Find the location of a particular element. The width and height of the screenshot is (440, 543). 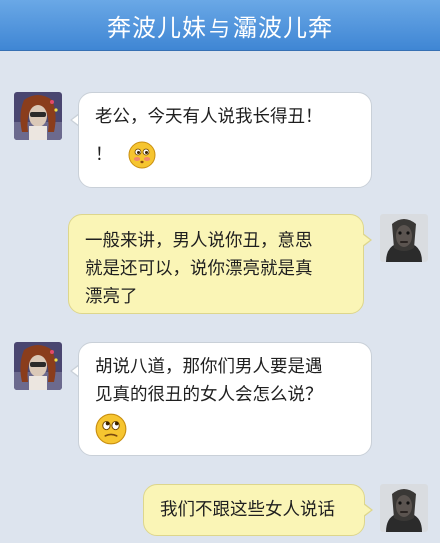

blushing-face-icon is located at coordinates (142, 155).